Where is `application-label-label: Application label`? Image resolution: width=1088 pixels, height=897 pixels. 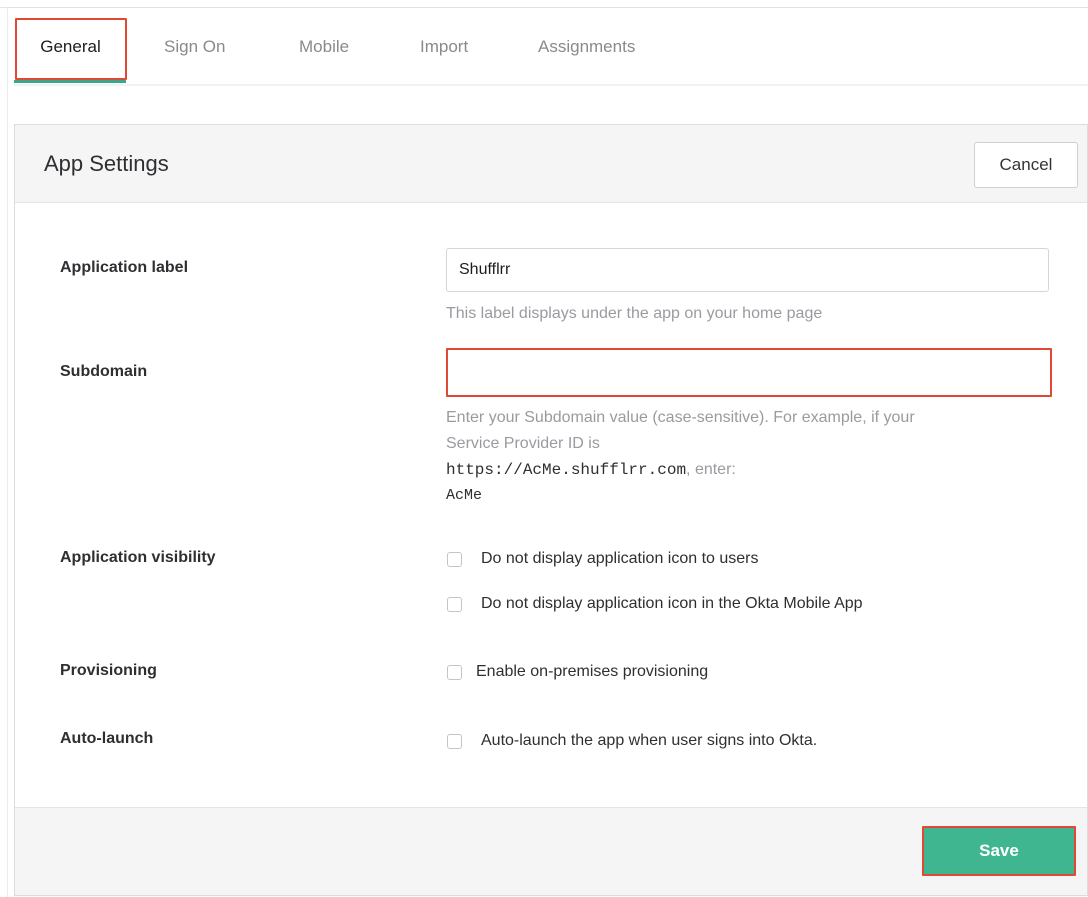
application-label-label: Application label is located at coordinates (124, 267).